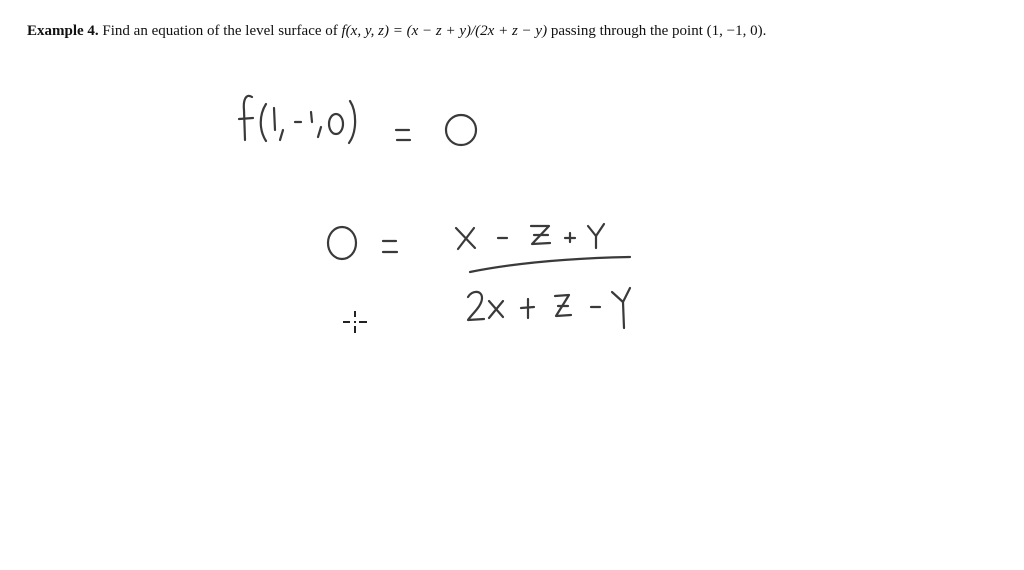 This screenshot has height=570, width=1024. I want to click on handwriting-line2, so click(362, 243).